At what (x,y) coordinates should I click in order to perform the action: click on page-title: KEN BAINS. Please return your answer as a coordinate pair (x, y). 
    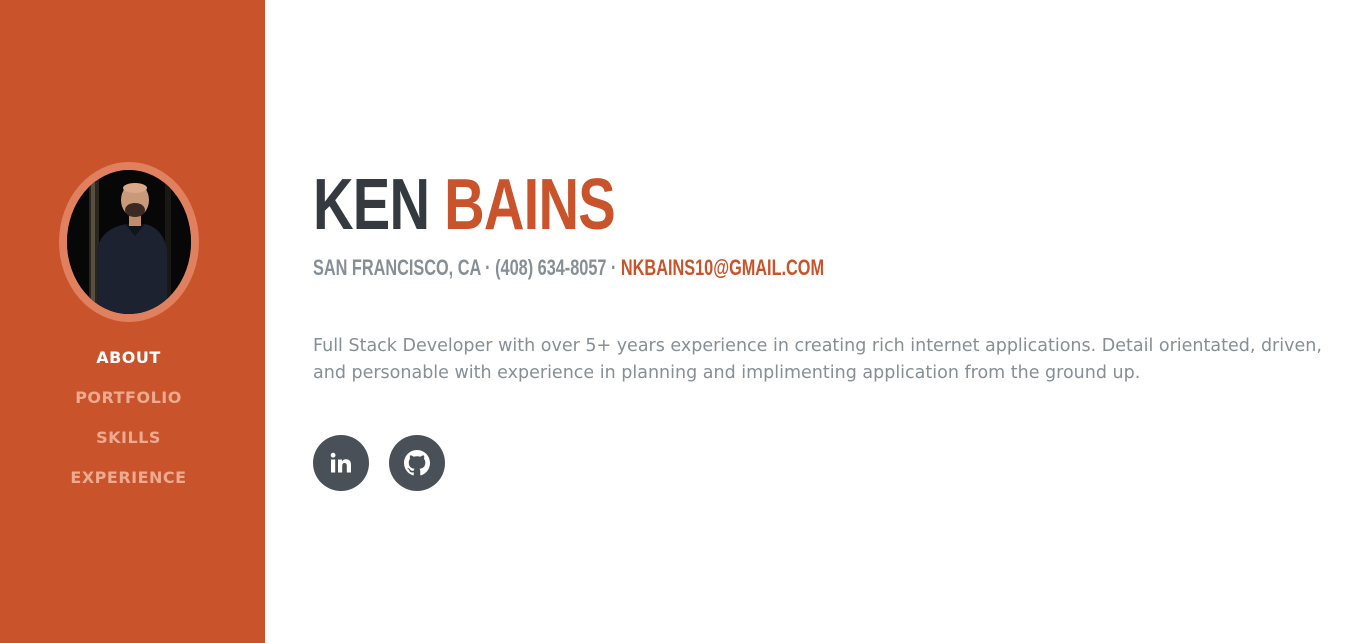
    Looking at the image, I should click on (464, 205).